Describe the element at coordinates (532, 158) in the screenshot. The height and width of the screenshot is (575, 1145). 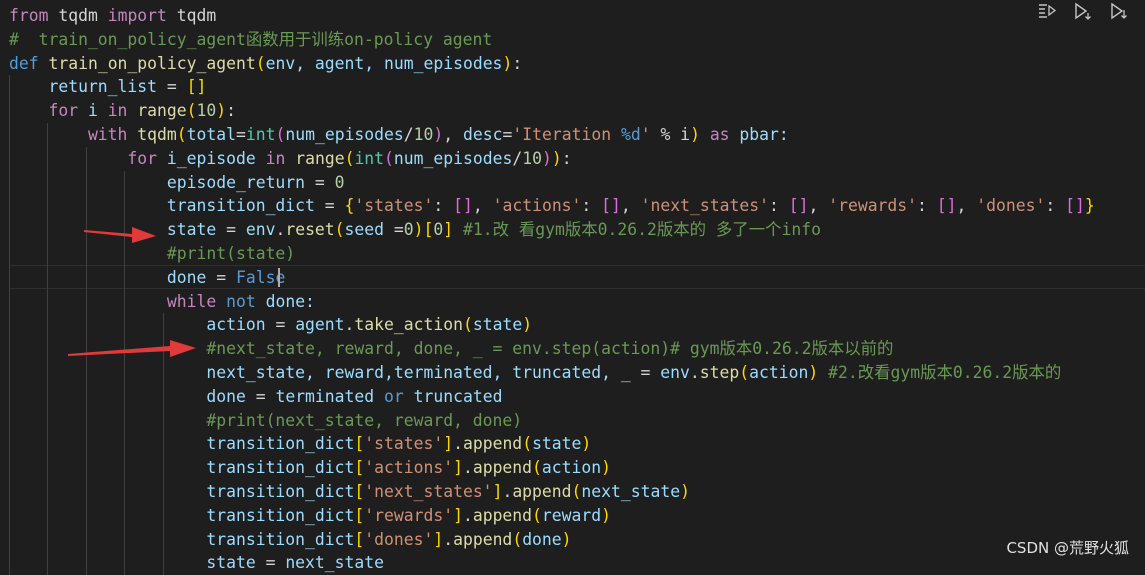
I see `code-token: 10` at that location.